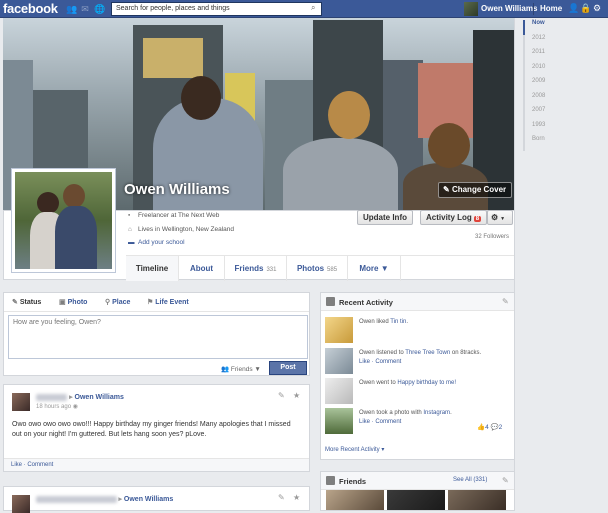 This screenshot has height=513, width=608. I want to click on search-input: Search for people, places and things, so click(216, 9).